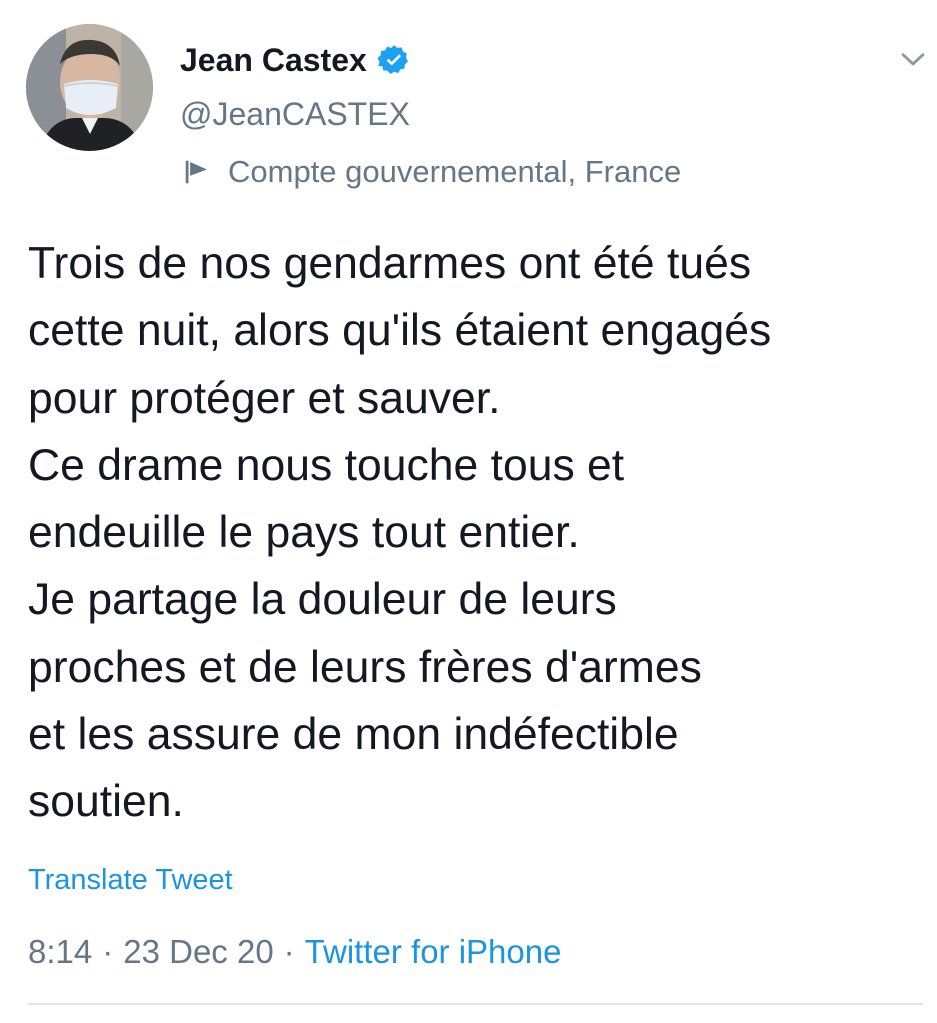  Describe the element at coordinates (273, 60) in the screenshot. I see `author-display-name: Jean Castex` at that location.